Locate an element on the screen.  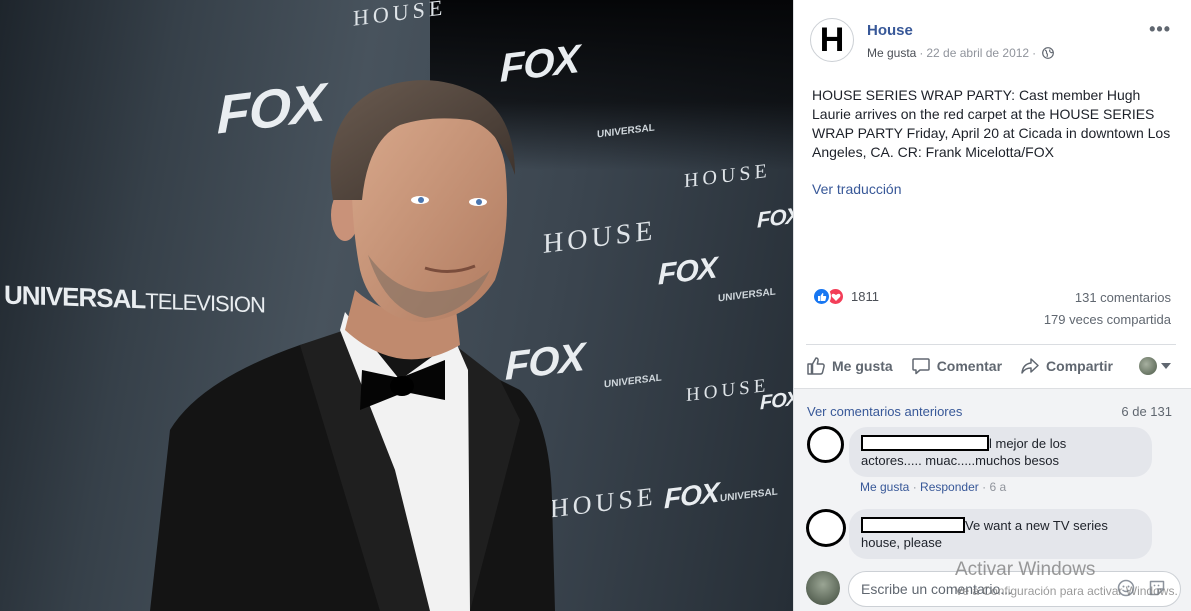
comment-bubble: Ve want a new TV series house, please is located at coordinates (1000, 534).